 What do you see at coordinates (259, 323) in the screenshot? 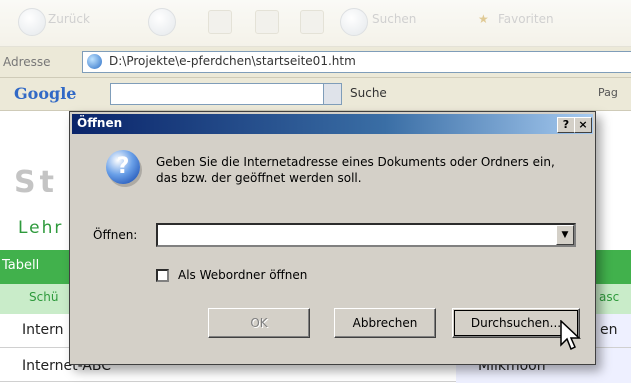
I see `ok-button: OK` at bounding box center [259, 323].